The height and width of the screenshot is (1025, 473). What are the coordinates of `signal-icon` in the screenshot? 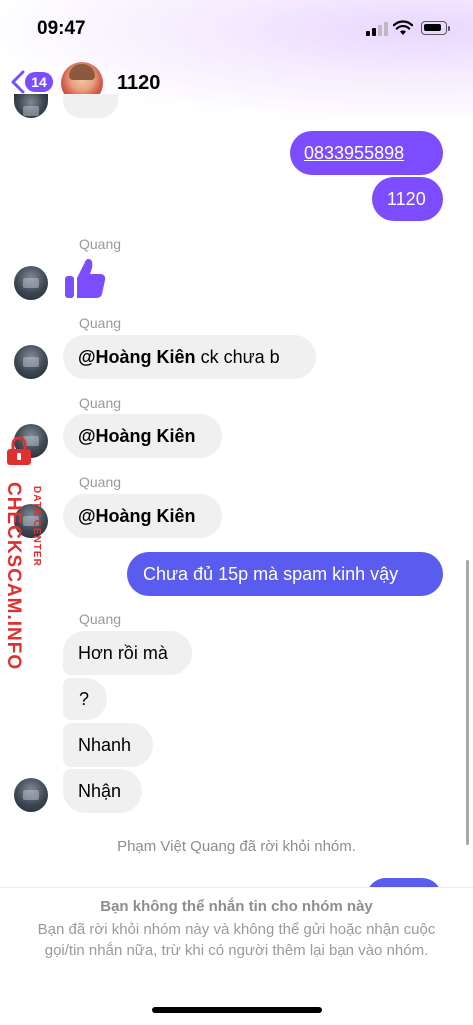 It's located at (377, 29).